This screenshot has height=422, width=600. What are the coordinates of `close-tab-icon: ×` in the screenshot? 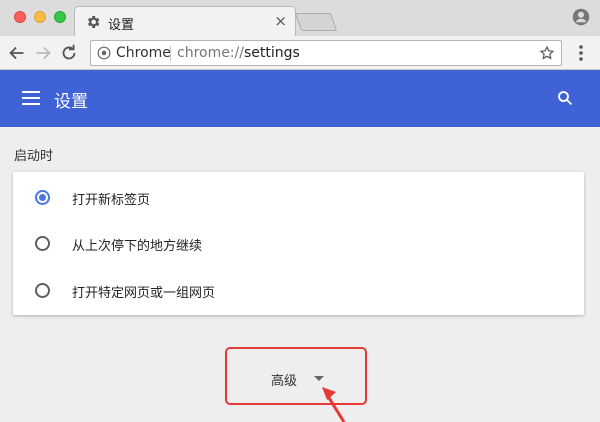 It's located at (280, 21).